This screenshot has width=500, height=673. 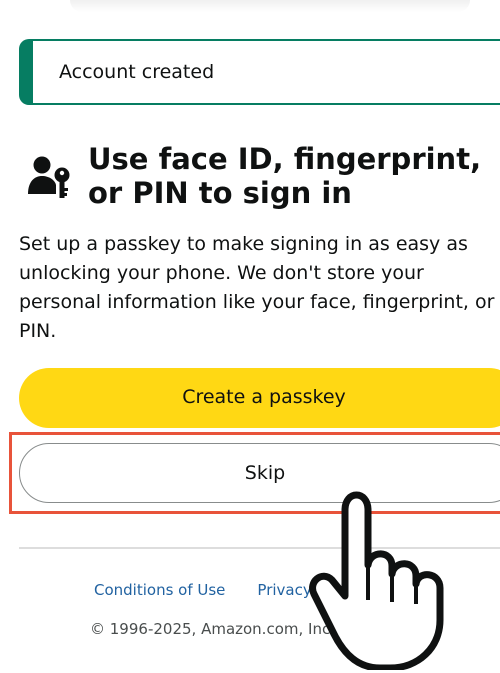 I want to click on passkey-user-key-icon, so click(x=49, y=177).